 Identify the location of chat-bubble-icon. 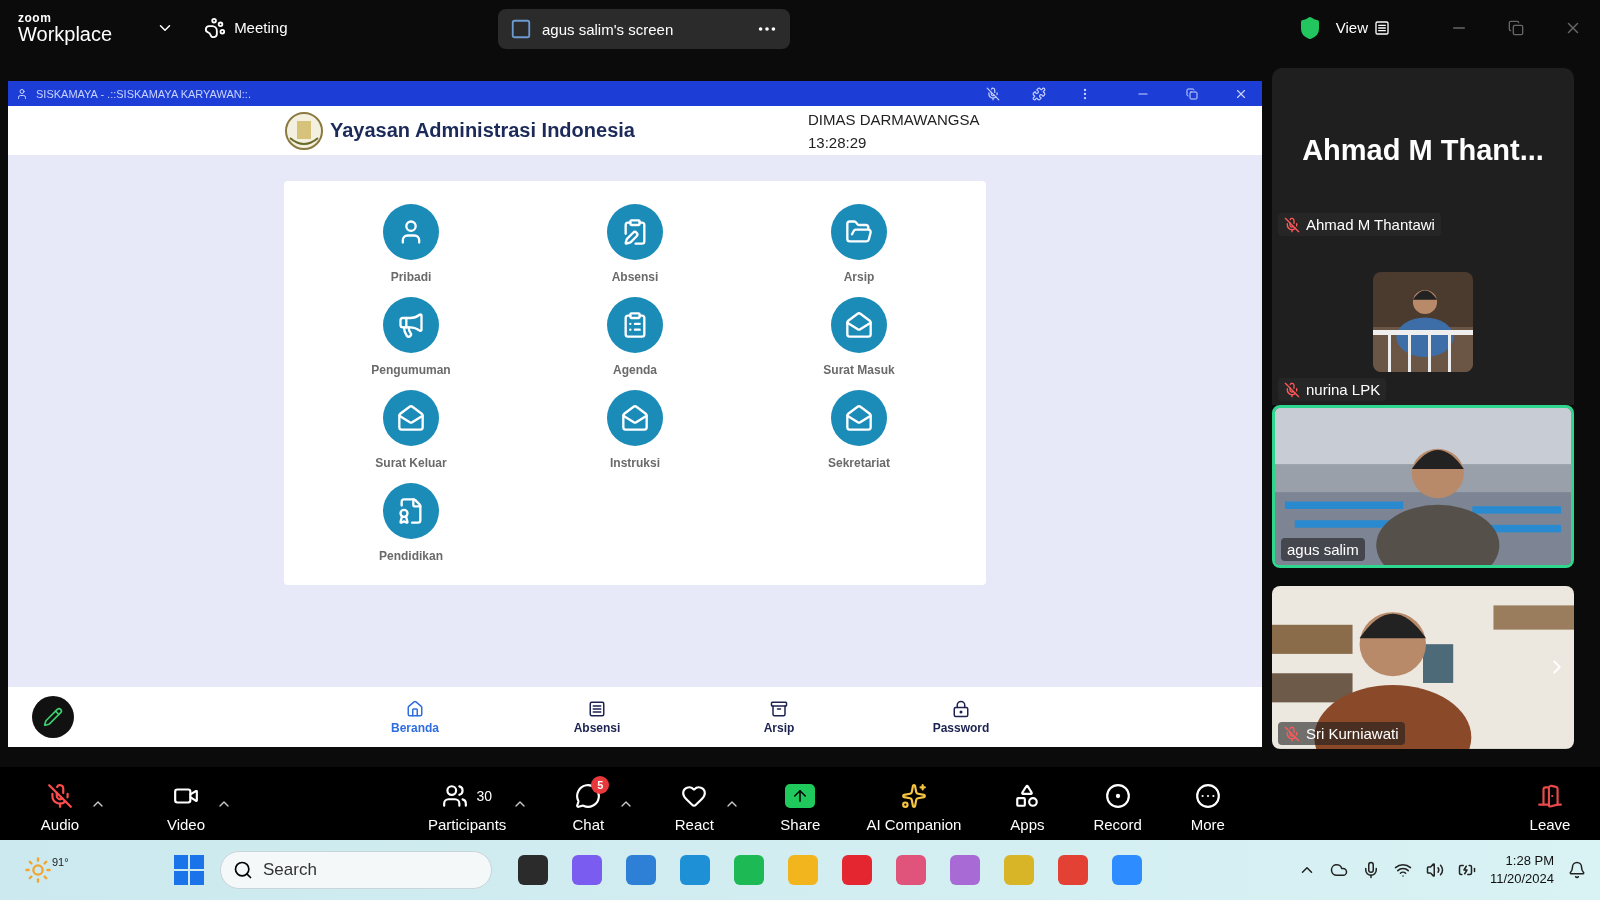
(588, 796).